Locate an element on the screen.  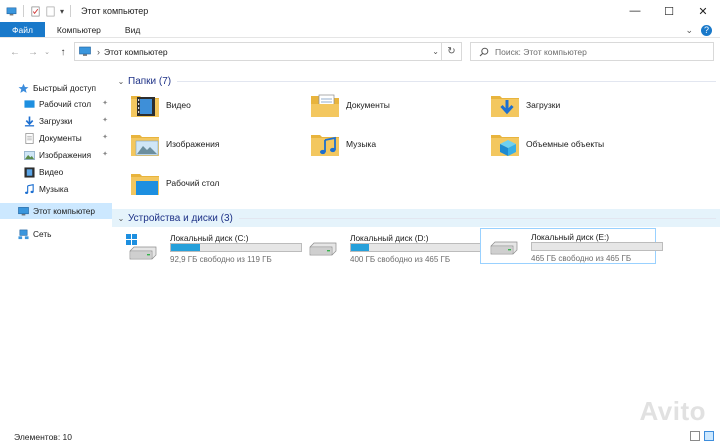
customize-qa-icon: ▾ is located at coordinates (62, 11).